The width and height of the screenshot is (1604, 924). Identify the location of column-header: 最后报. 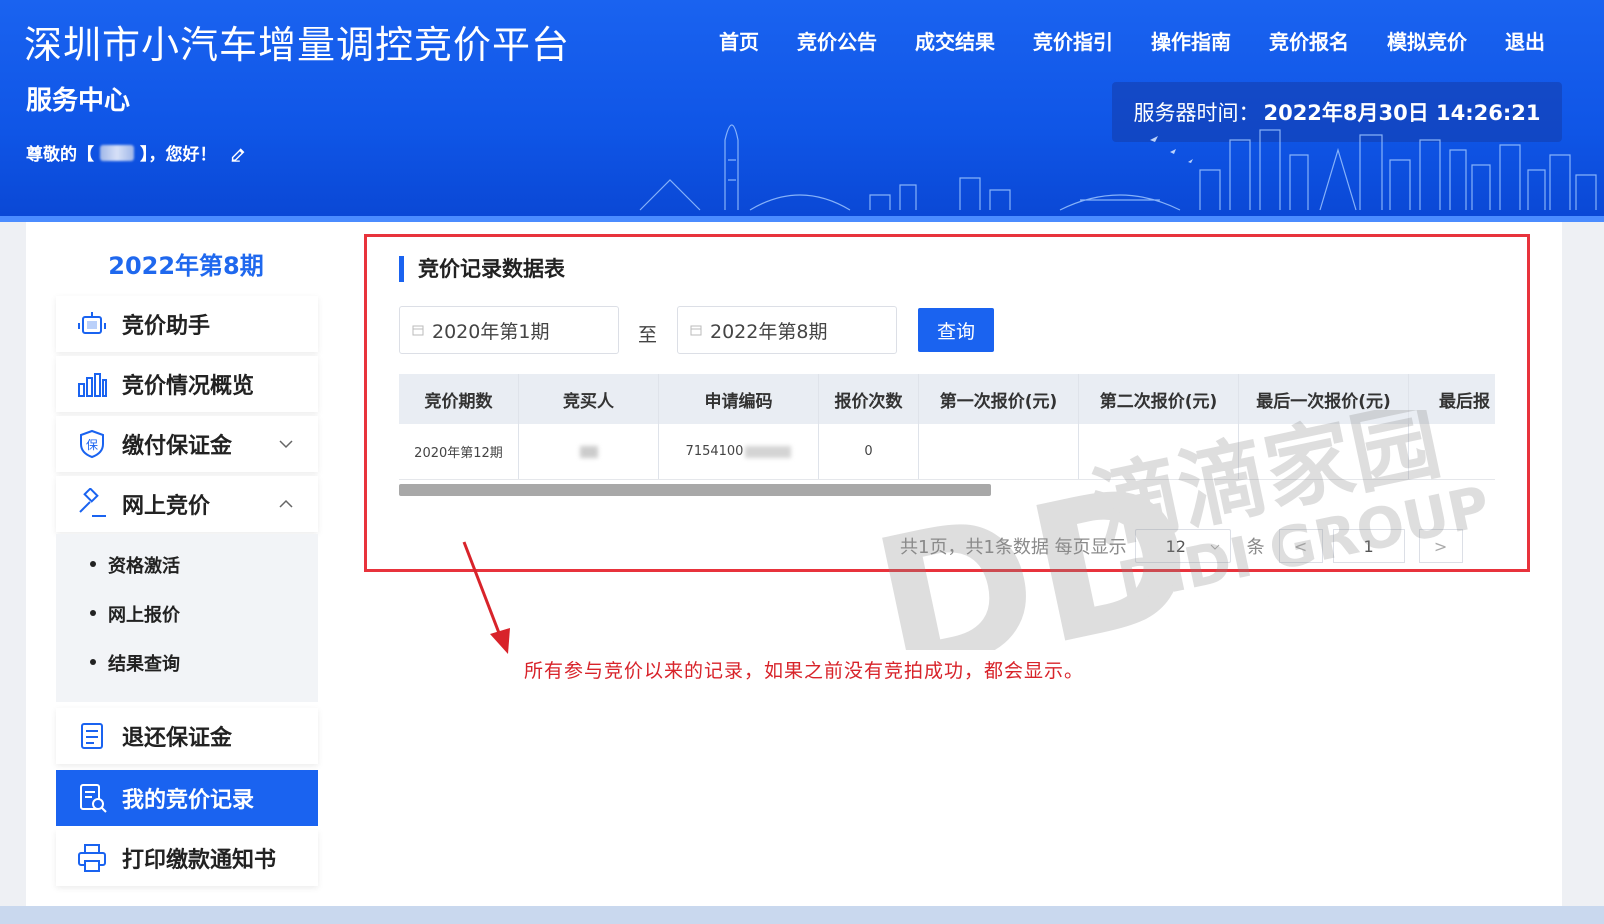
(1452, 399).